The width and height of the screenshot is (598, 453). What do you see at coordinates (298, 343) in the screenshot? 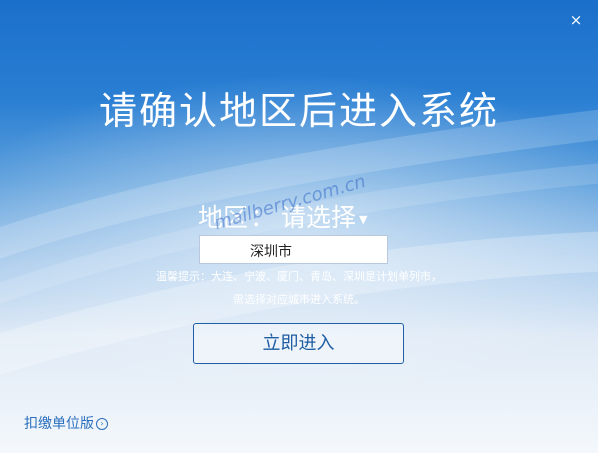
I see `enter-system-button: 立即进入` at bounding box center [298, 343].